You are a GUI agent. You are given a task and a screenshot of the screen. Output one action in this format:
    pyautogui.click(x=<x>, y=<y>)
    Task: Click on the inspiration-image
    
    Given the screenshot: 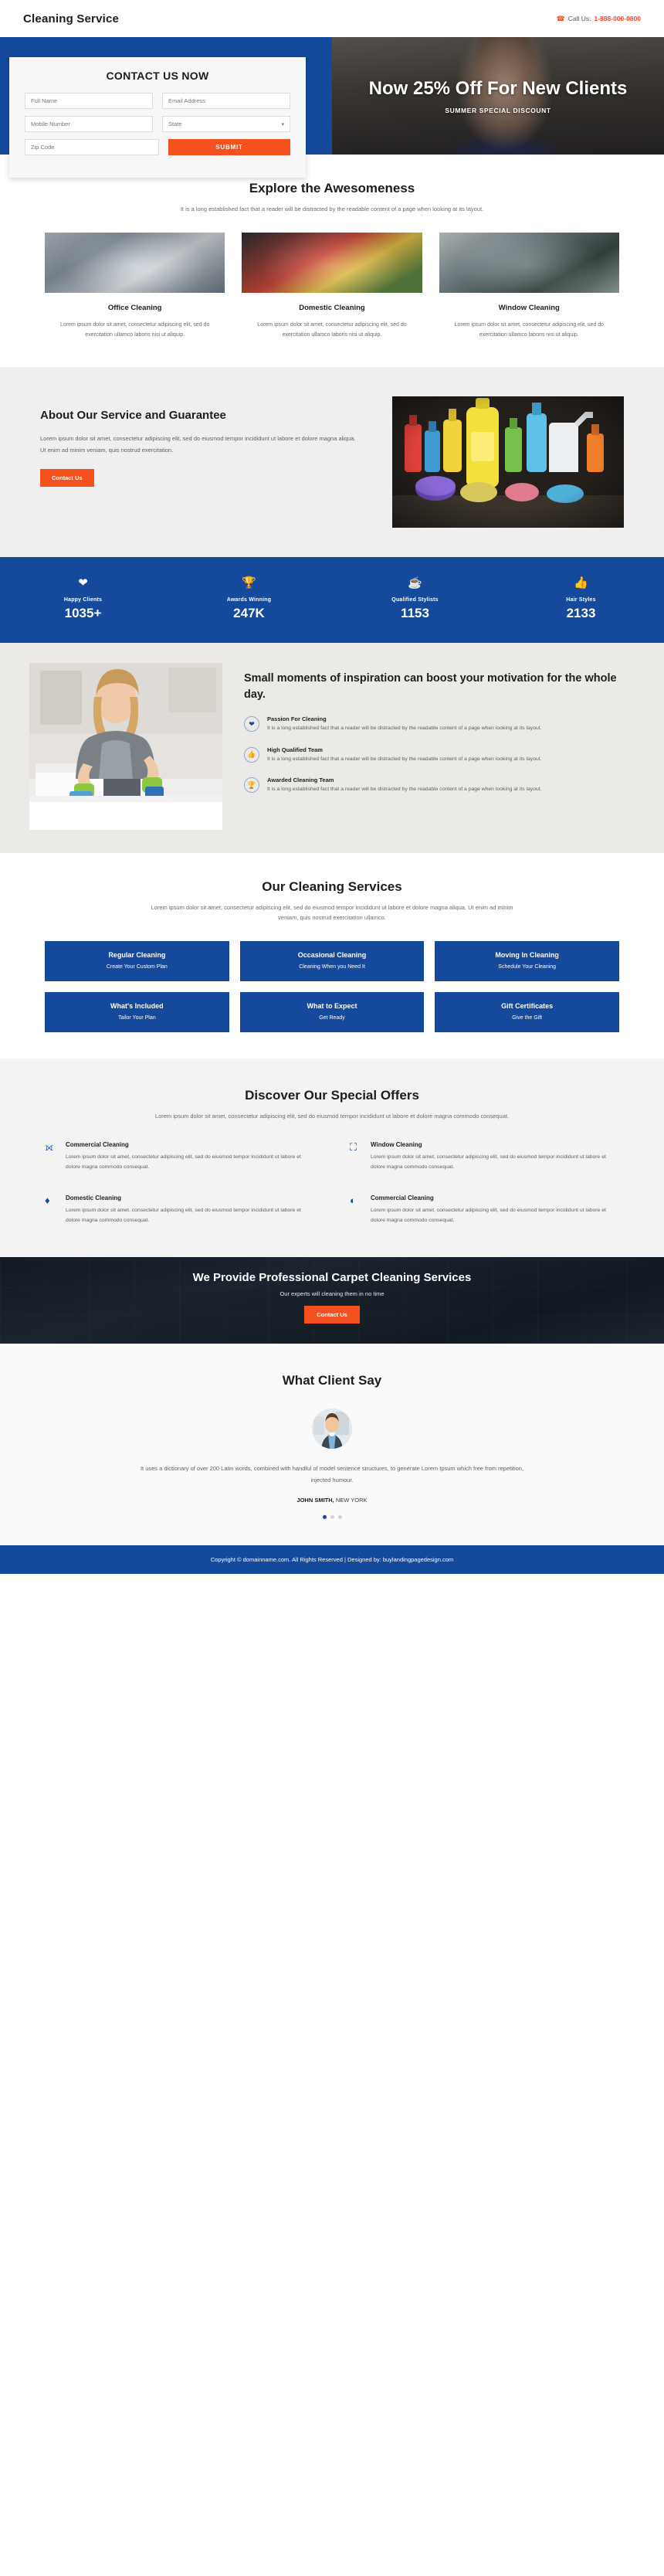 What is the action you would take?
    pyautogui.click(x=125, y=746)
    